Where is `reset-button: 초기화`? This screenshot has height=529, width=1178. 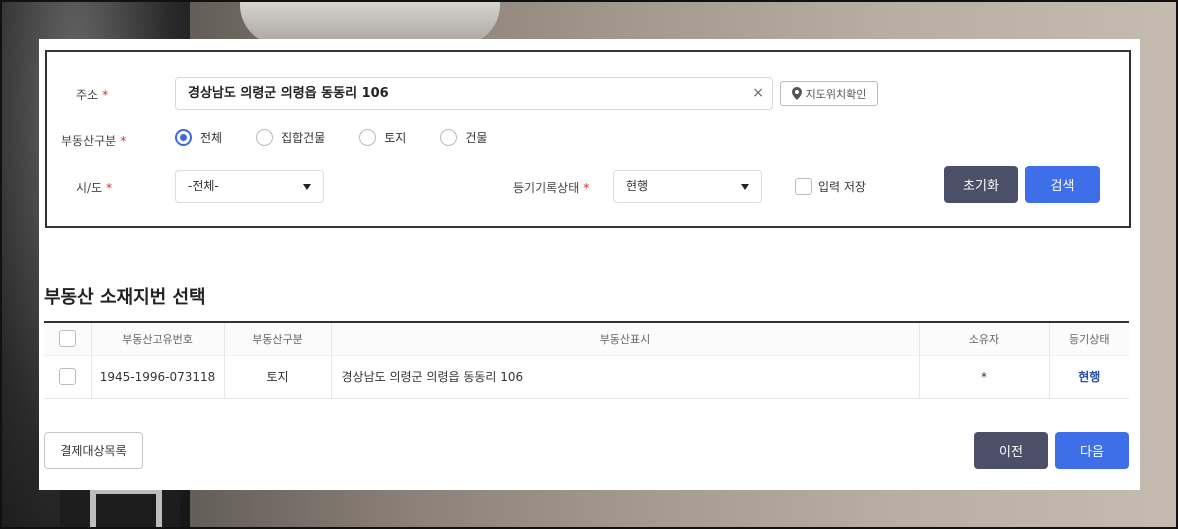 reset-button: 초기화 is located at coordinates (981, 184).